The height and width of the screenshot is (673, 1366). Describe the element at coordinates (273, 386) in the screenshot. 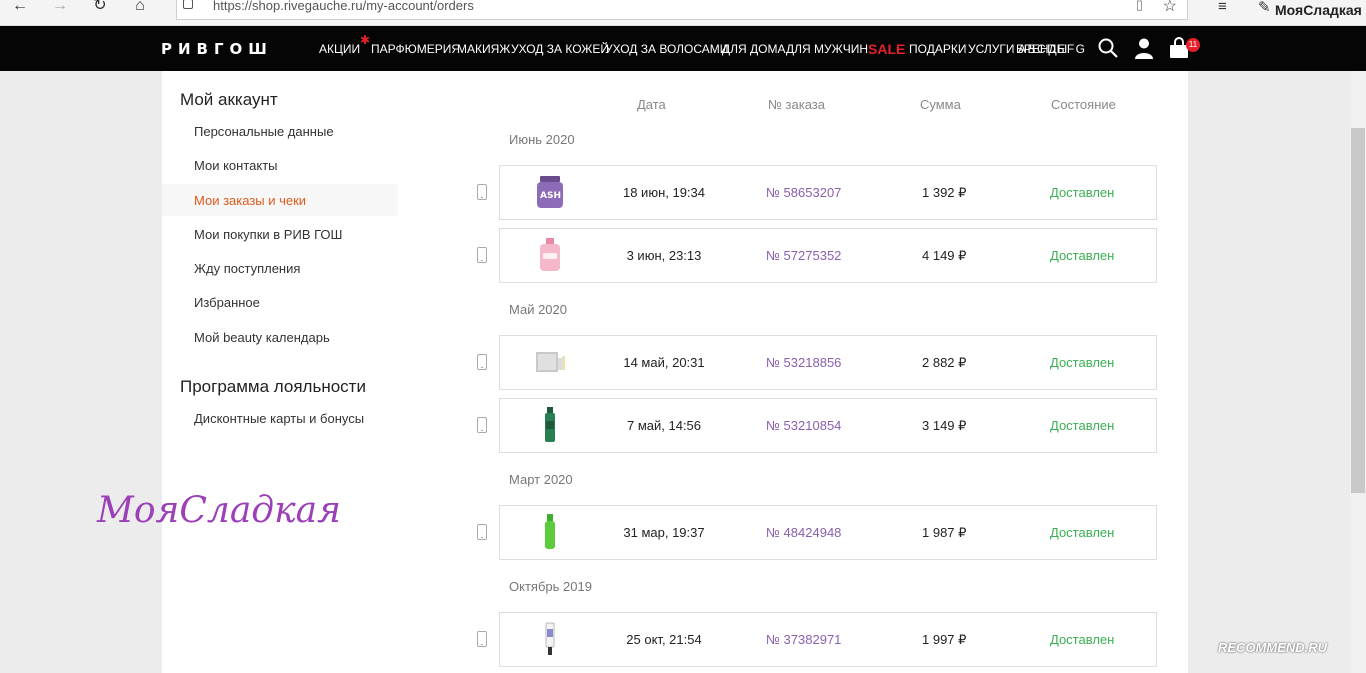

I see `loyalty-title: Программа лояльности` at that location.